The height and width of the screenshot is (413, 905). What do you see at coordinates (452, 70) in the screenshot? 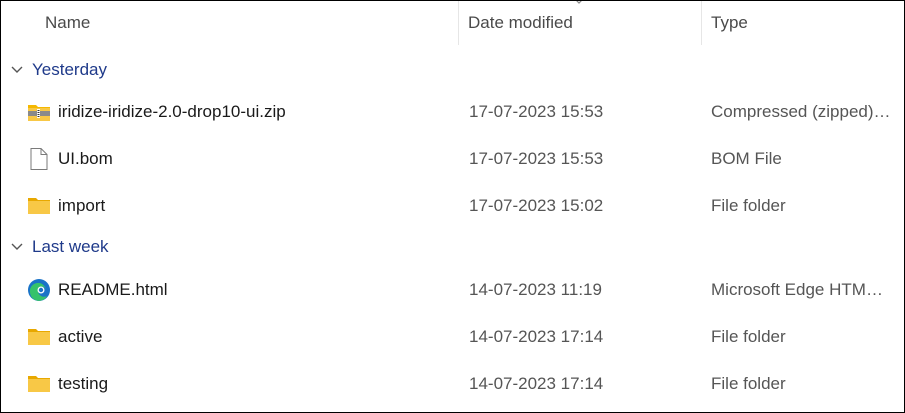
I see `group-header-yesterday: Yesterday` at bounding box center [452, 70].